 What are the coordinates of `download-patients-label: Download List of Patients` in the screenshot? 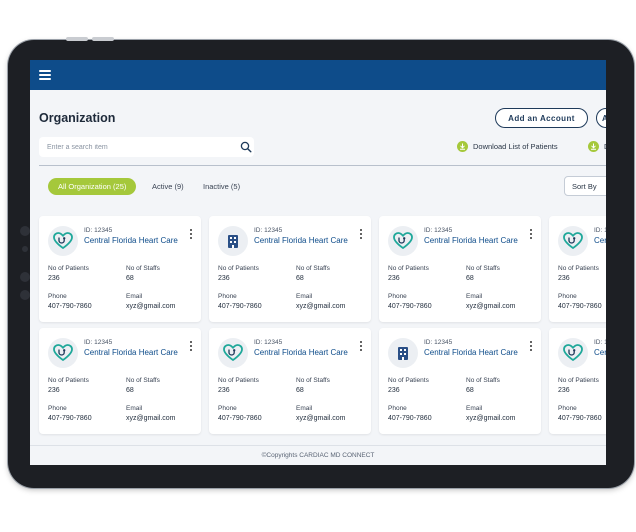 It's located at (515, 146).